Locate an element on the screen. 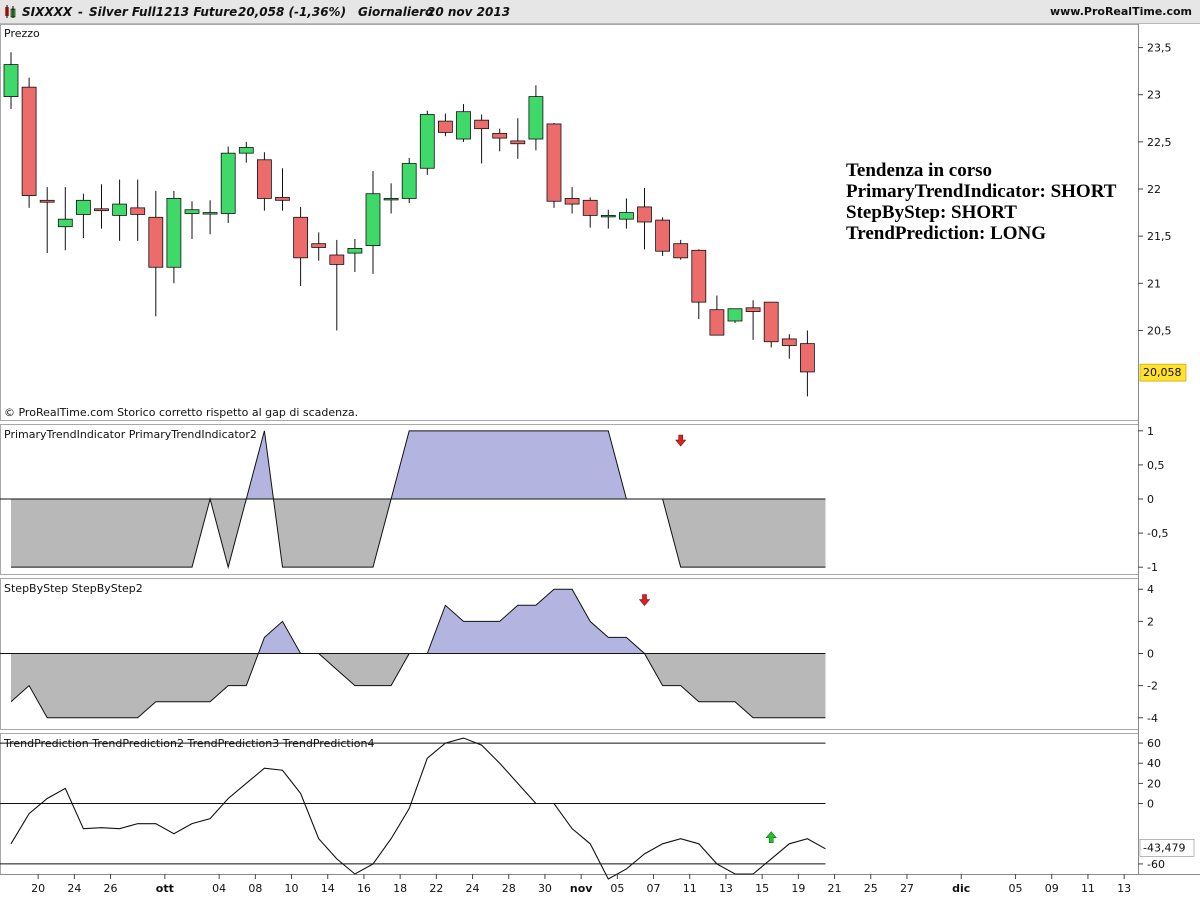 The width and height of the screenshot is (1200, 900). y-tick-label-0: 21,5 is located at coordinates (1159, 236).